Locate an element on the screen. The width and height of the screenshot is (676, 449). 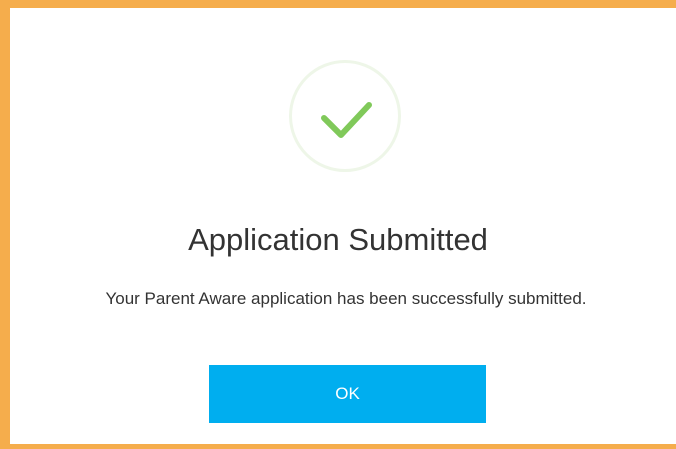
checkmark-icon is located at coordinates (346, 120).